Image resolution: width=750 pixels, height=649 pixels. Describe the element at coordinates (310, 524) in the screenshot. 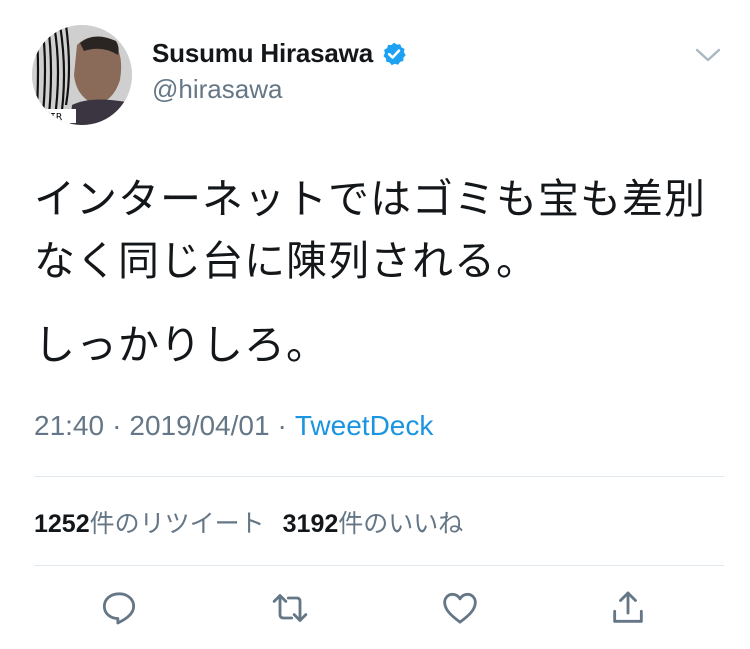

I see `likes-count: 3192` at that location.